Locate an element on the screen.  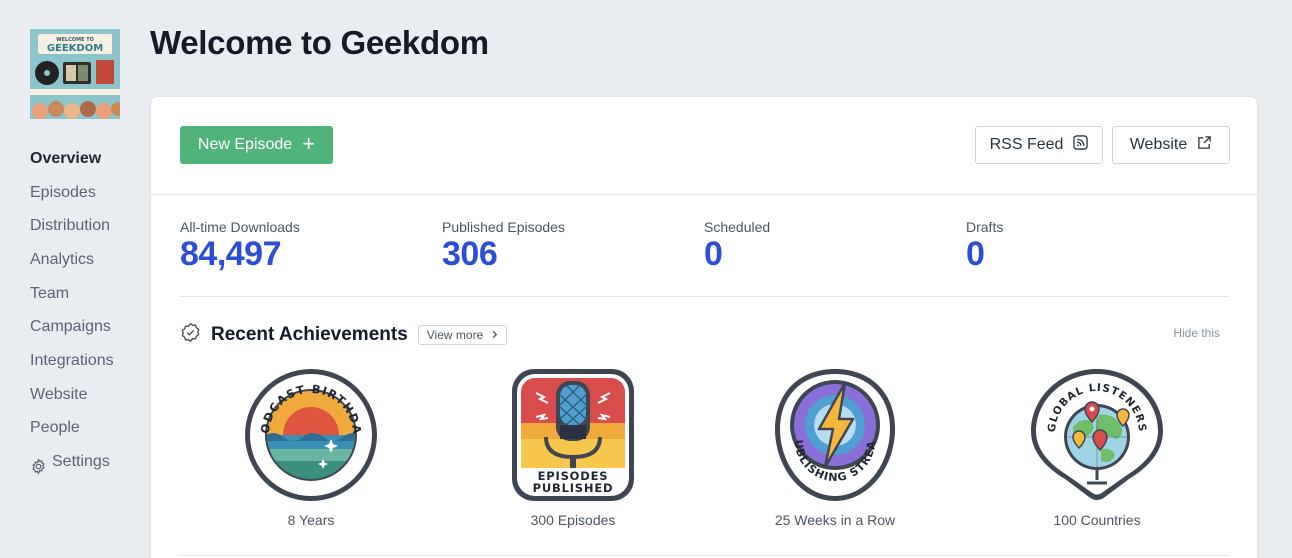
podcast-logo: WELCOME TO GEEKDOM is located at coordinates (75, 74).